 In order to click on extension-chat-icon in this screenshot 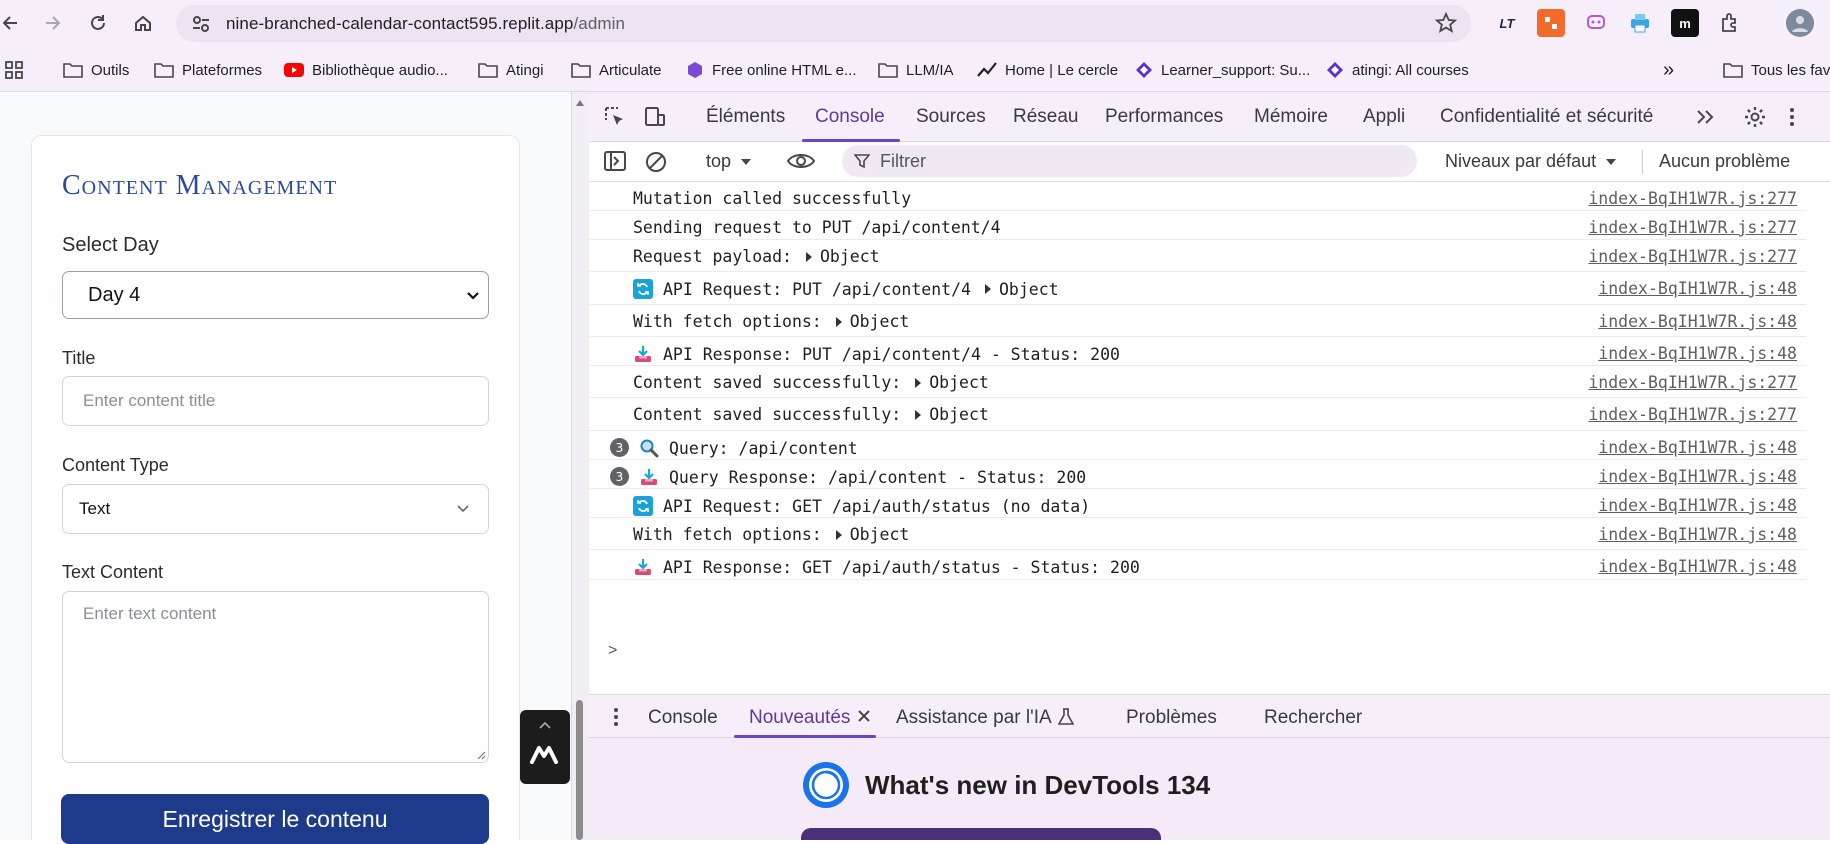, I will do `click(1596, 23)`.